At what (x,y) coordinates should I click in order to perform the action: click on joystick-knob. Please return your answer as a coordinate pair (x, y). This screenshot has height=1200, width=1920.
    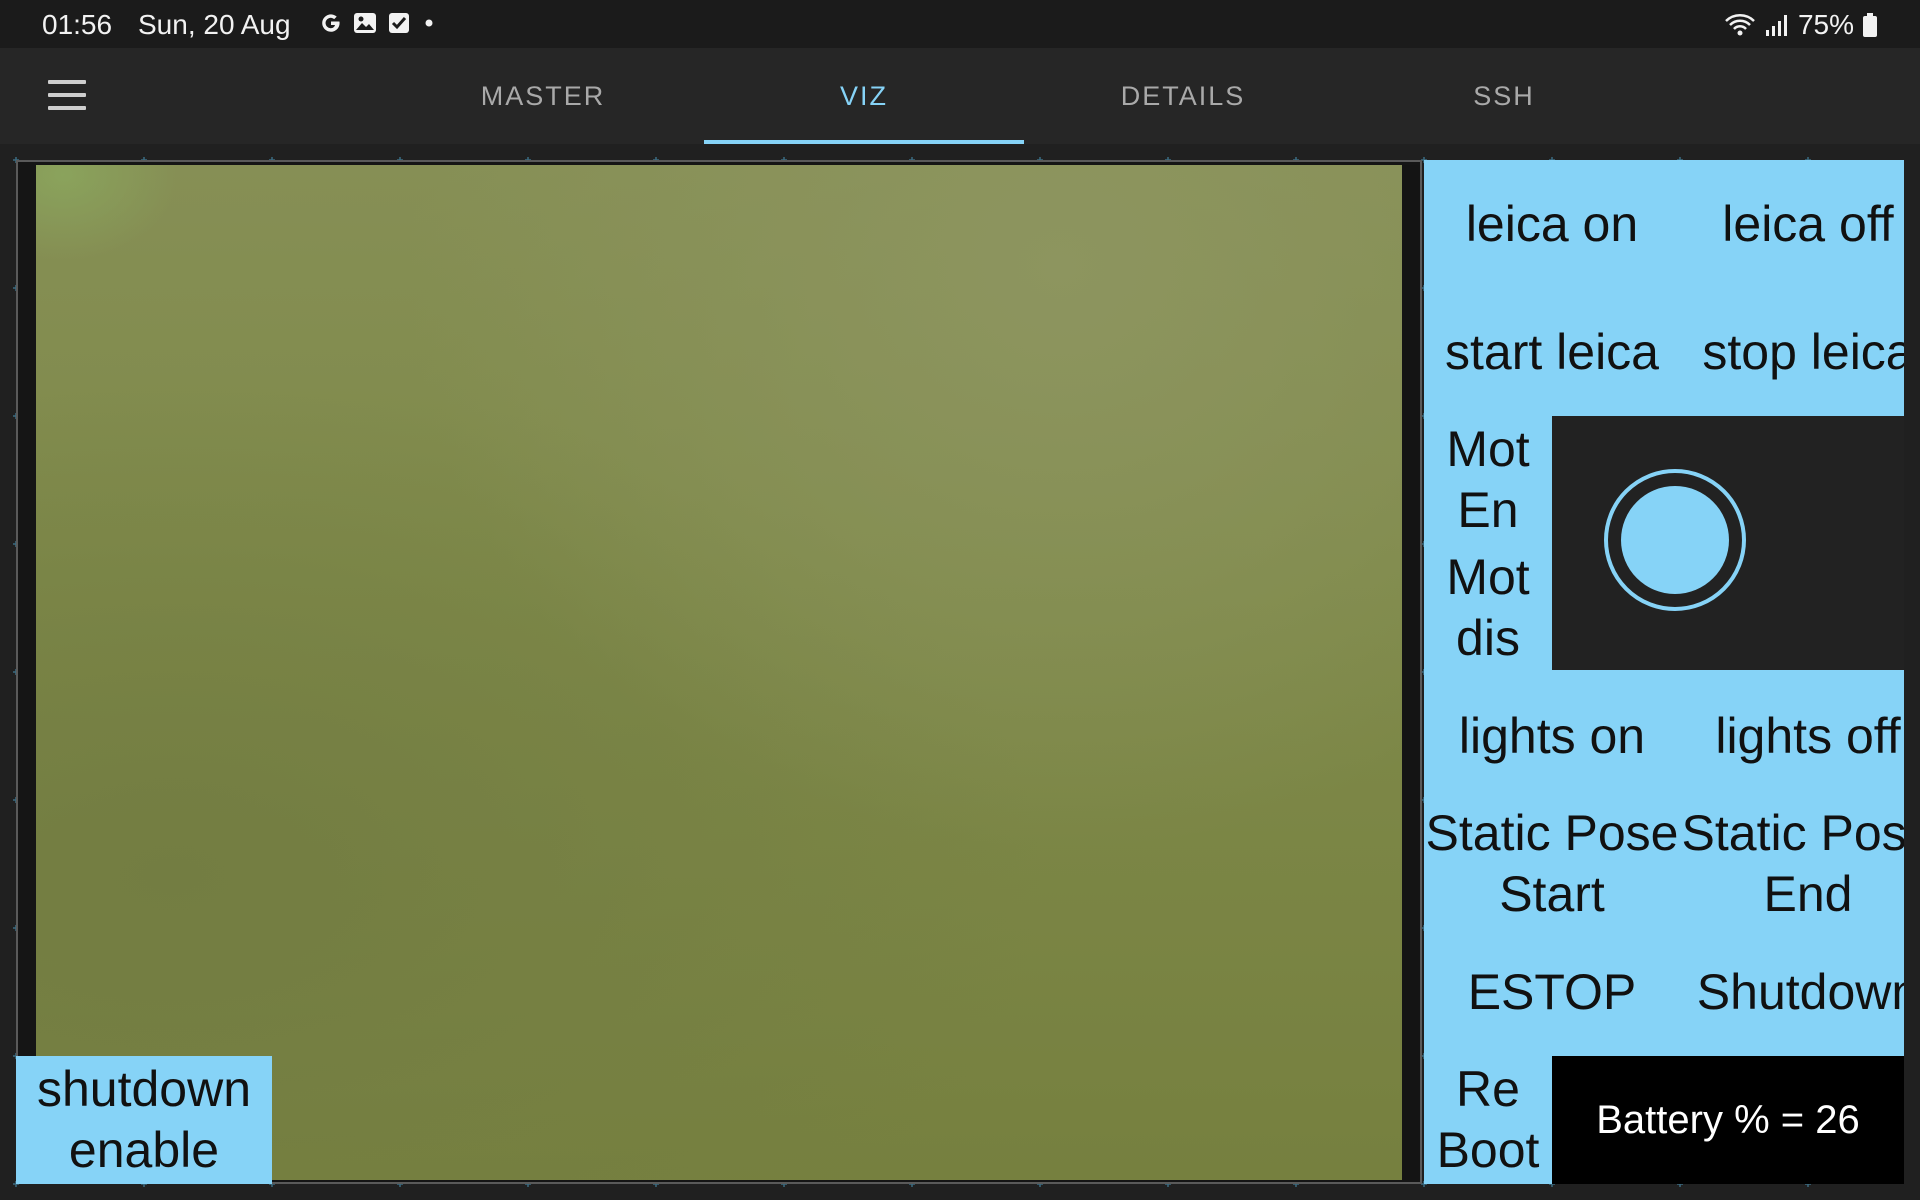
    Looking at the image, I should click on (1675, 540).